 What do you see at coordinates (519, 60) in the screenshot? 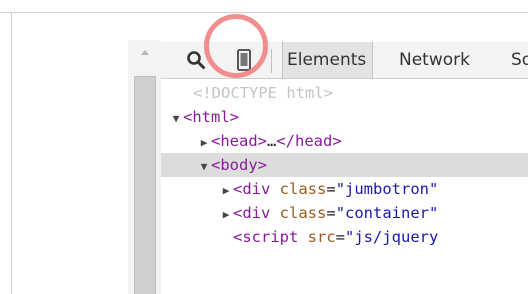
I see `tab-sources: So` at bounding box center [519, 60].